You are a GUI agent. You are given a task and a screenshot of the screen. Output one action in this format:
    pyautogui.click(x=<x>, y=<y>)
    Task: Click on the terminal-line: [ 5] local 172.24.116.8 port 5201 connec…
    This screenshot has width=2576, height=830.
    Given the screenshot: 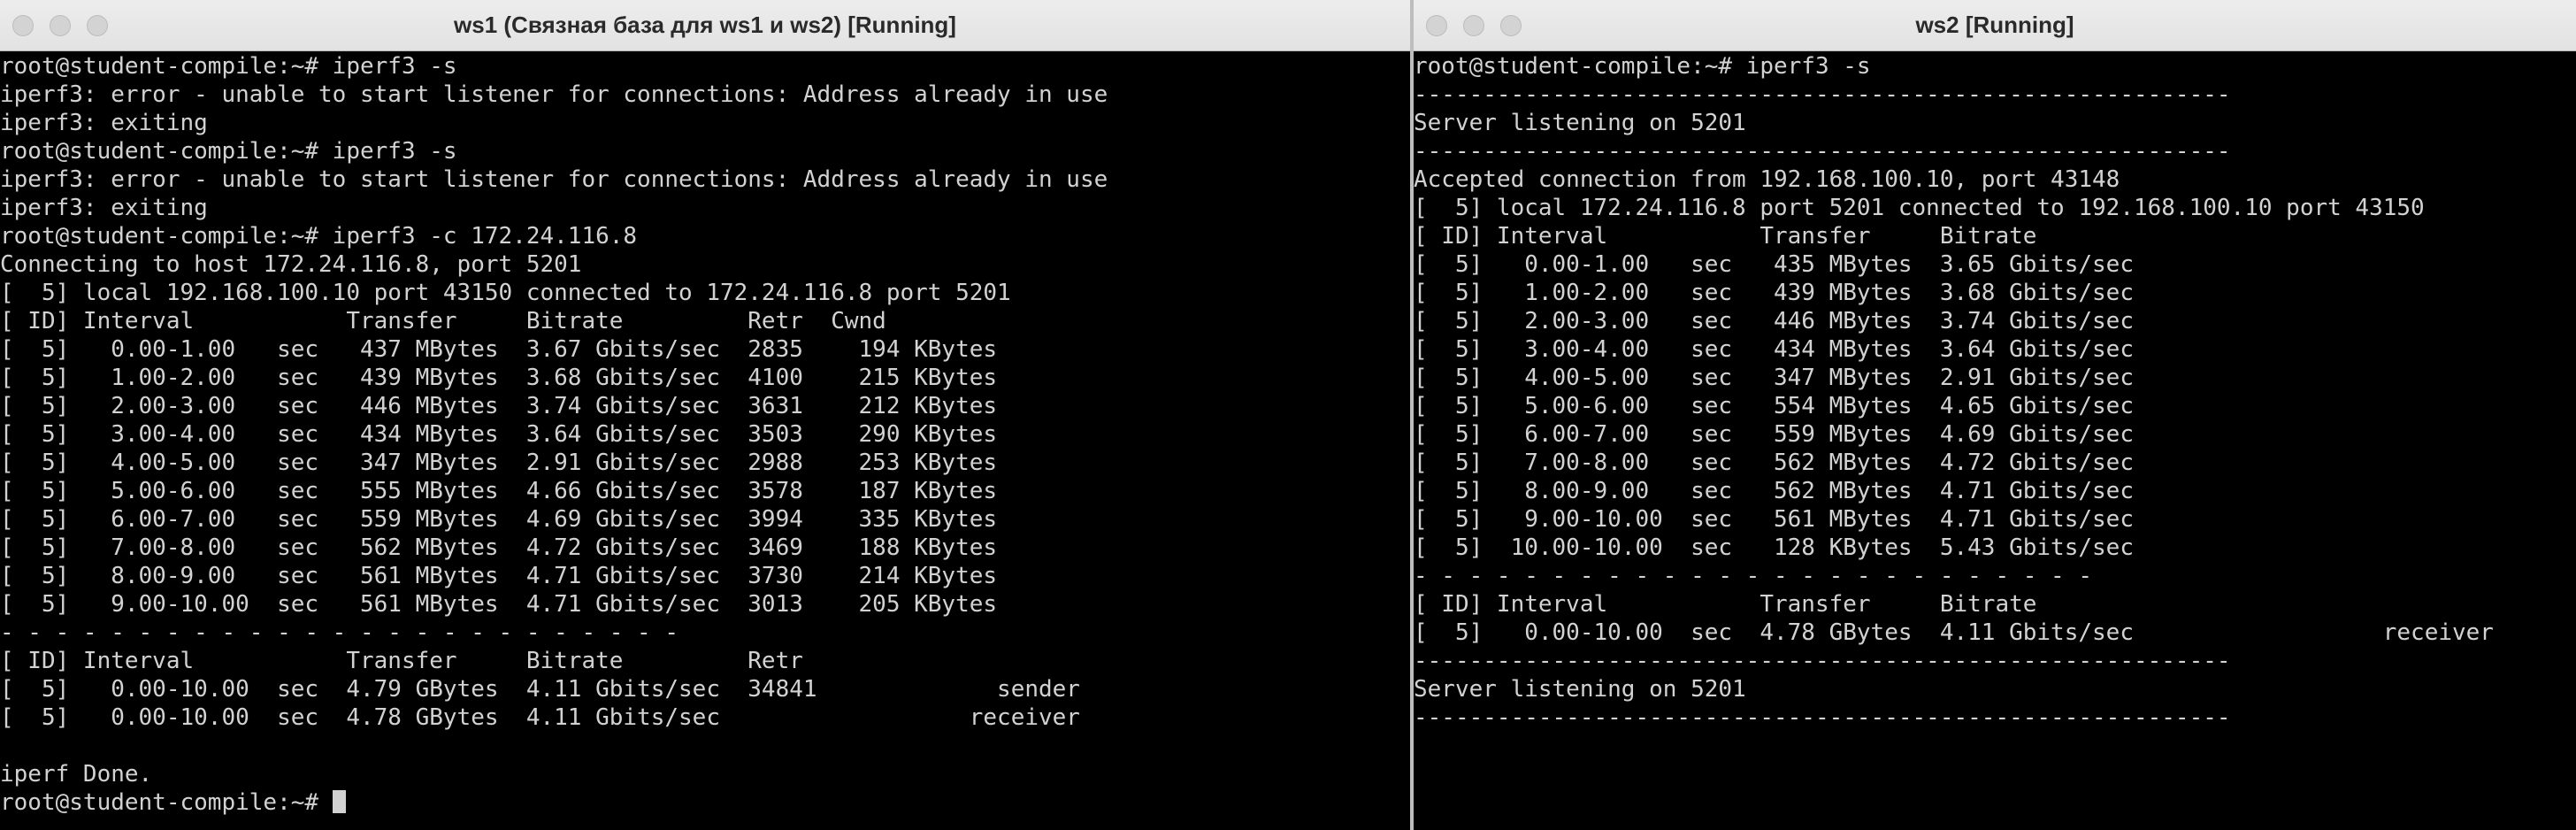 What is the action you would take?
    pyautogui.click(x=1919, y=208)
    